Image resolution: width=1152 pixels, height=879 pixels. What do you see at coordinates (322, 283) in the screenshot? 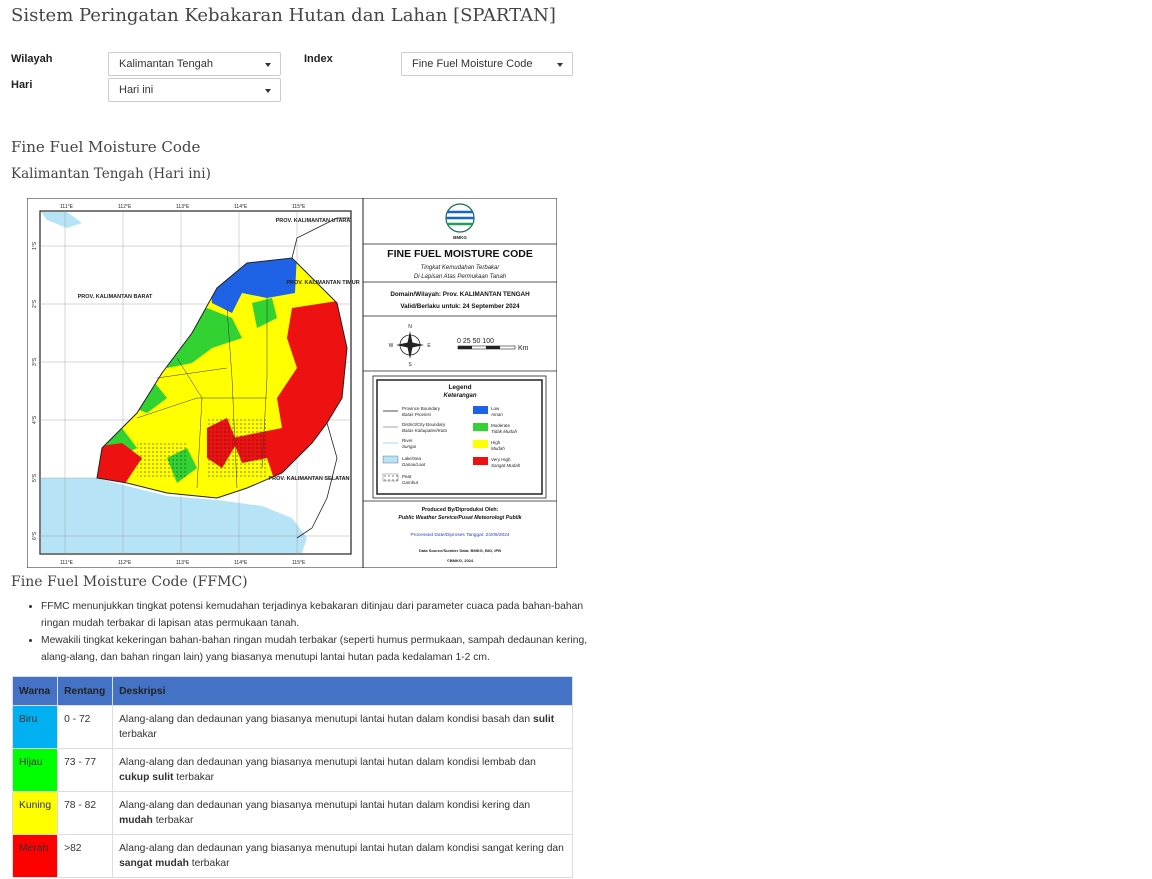
I see `province-label: PROV. KALIMANTAN TIMUR` at bounding box center [322, 283].